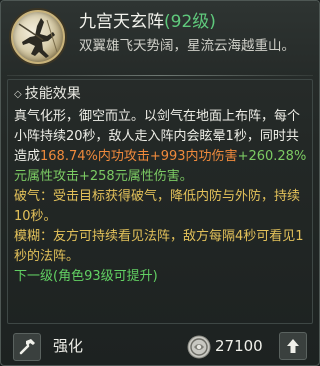  I want to click on effect-paragraph-break-qi: 破气：受击目标获得破气，降低内防与外防，持续10秒。, so click(157, 206).